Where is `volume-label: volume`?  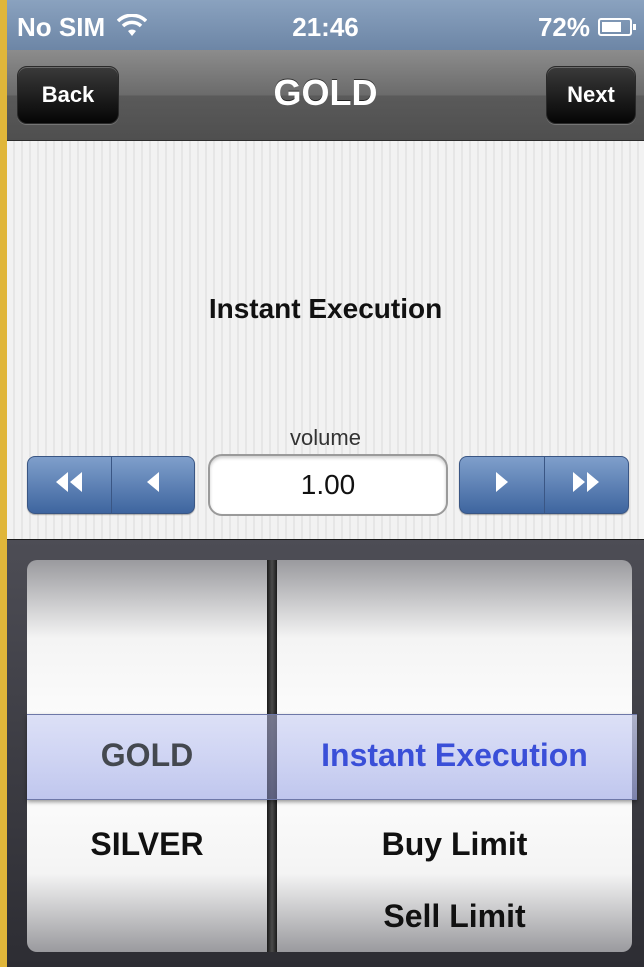
volume-label: volume is located at coordinates (325, 437).